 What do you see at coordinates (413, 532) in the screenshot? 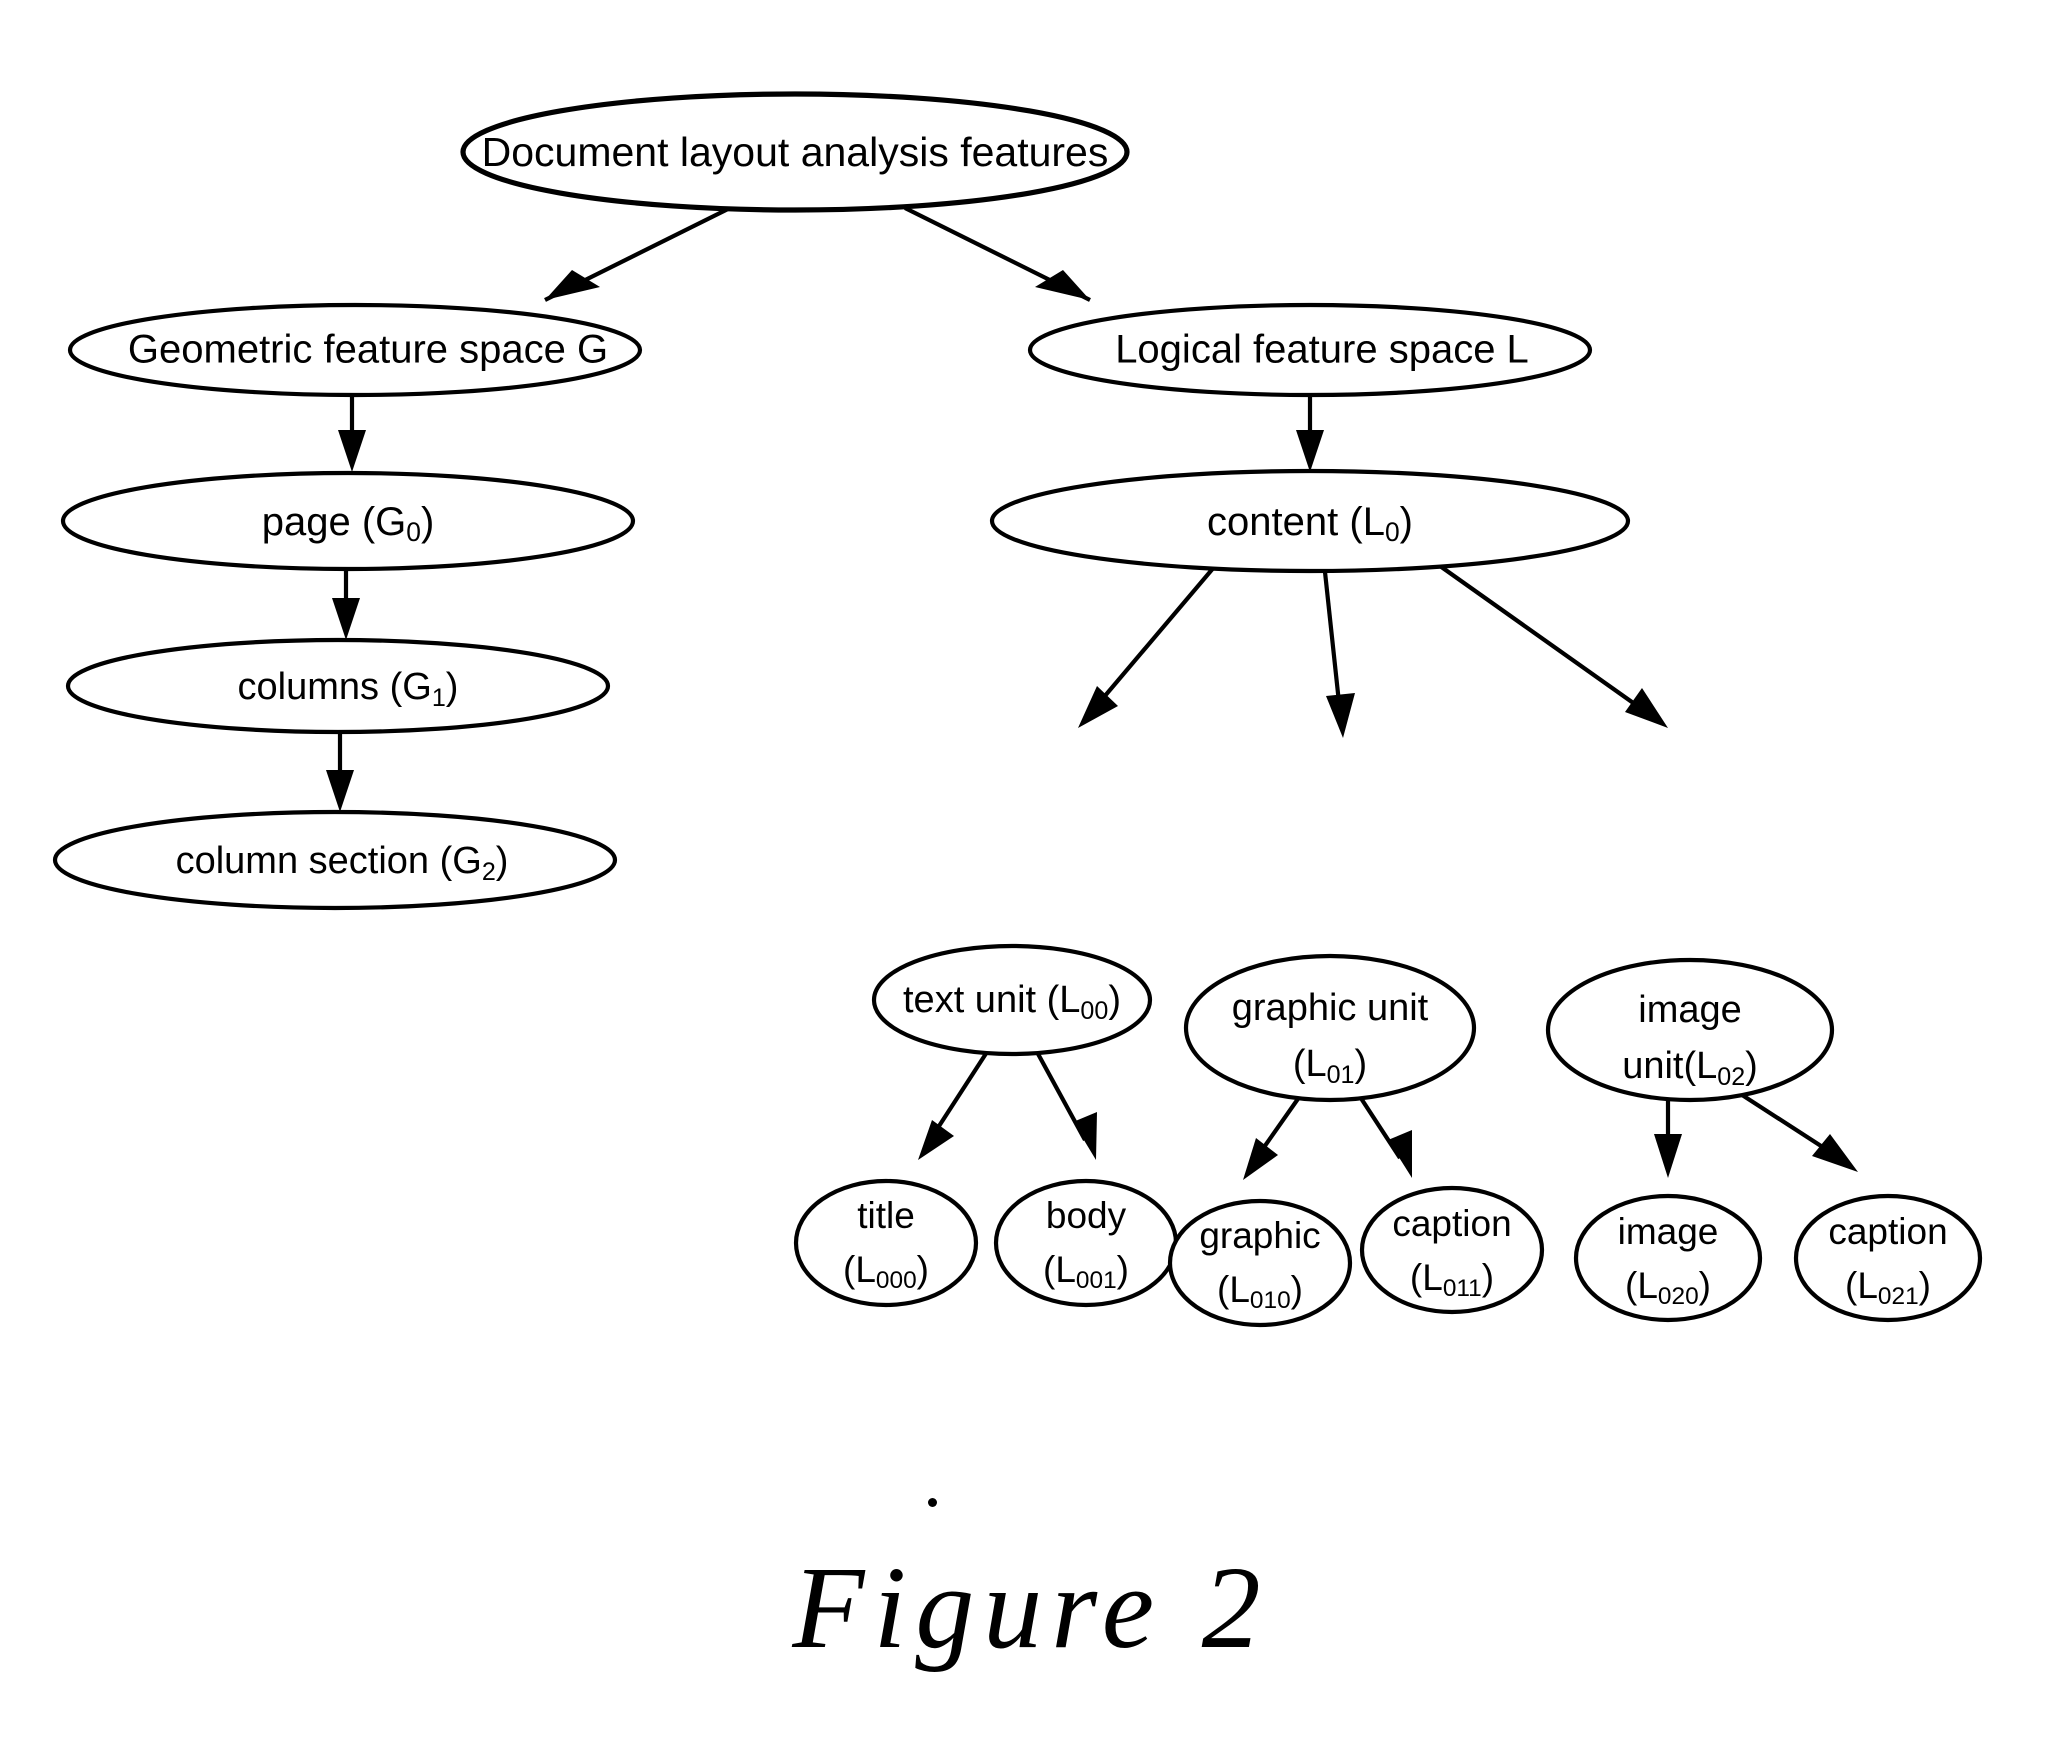
I see `node-page-subscript: 0` at bounding box center [413, 532].